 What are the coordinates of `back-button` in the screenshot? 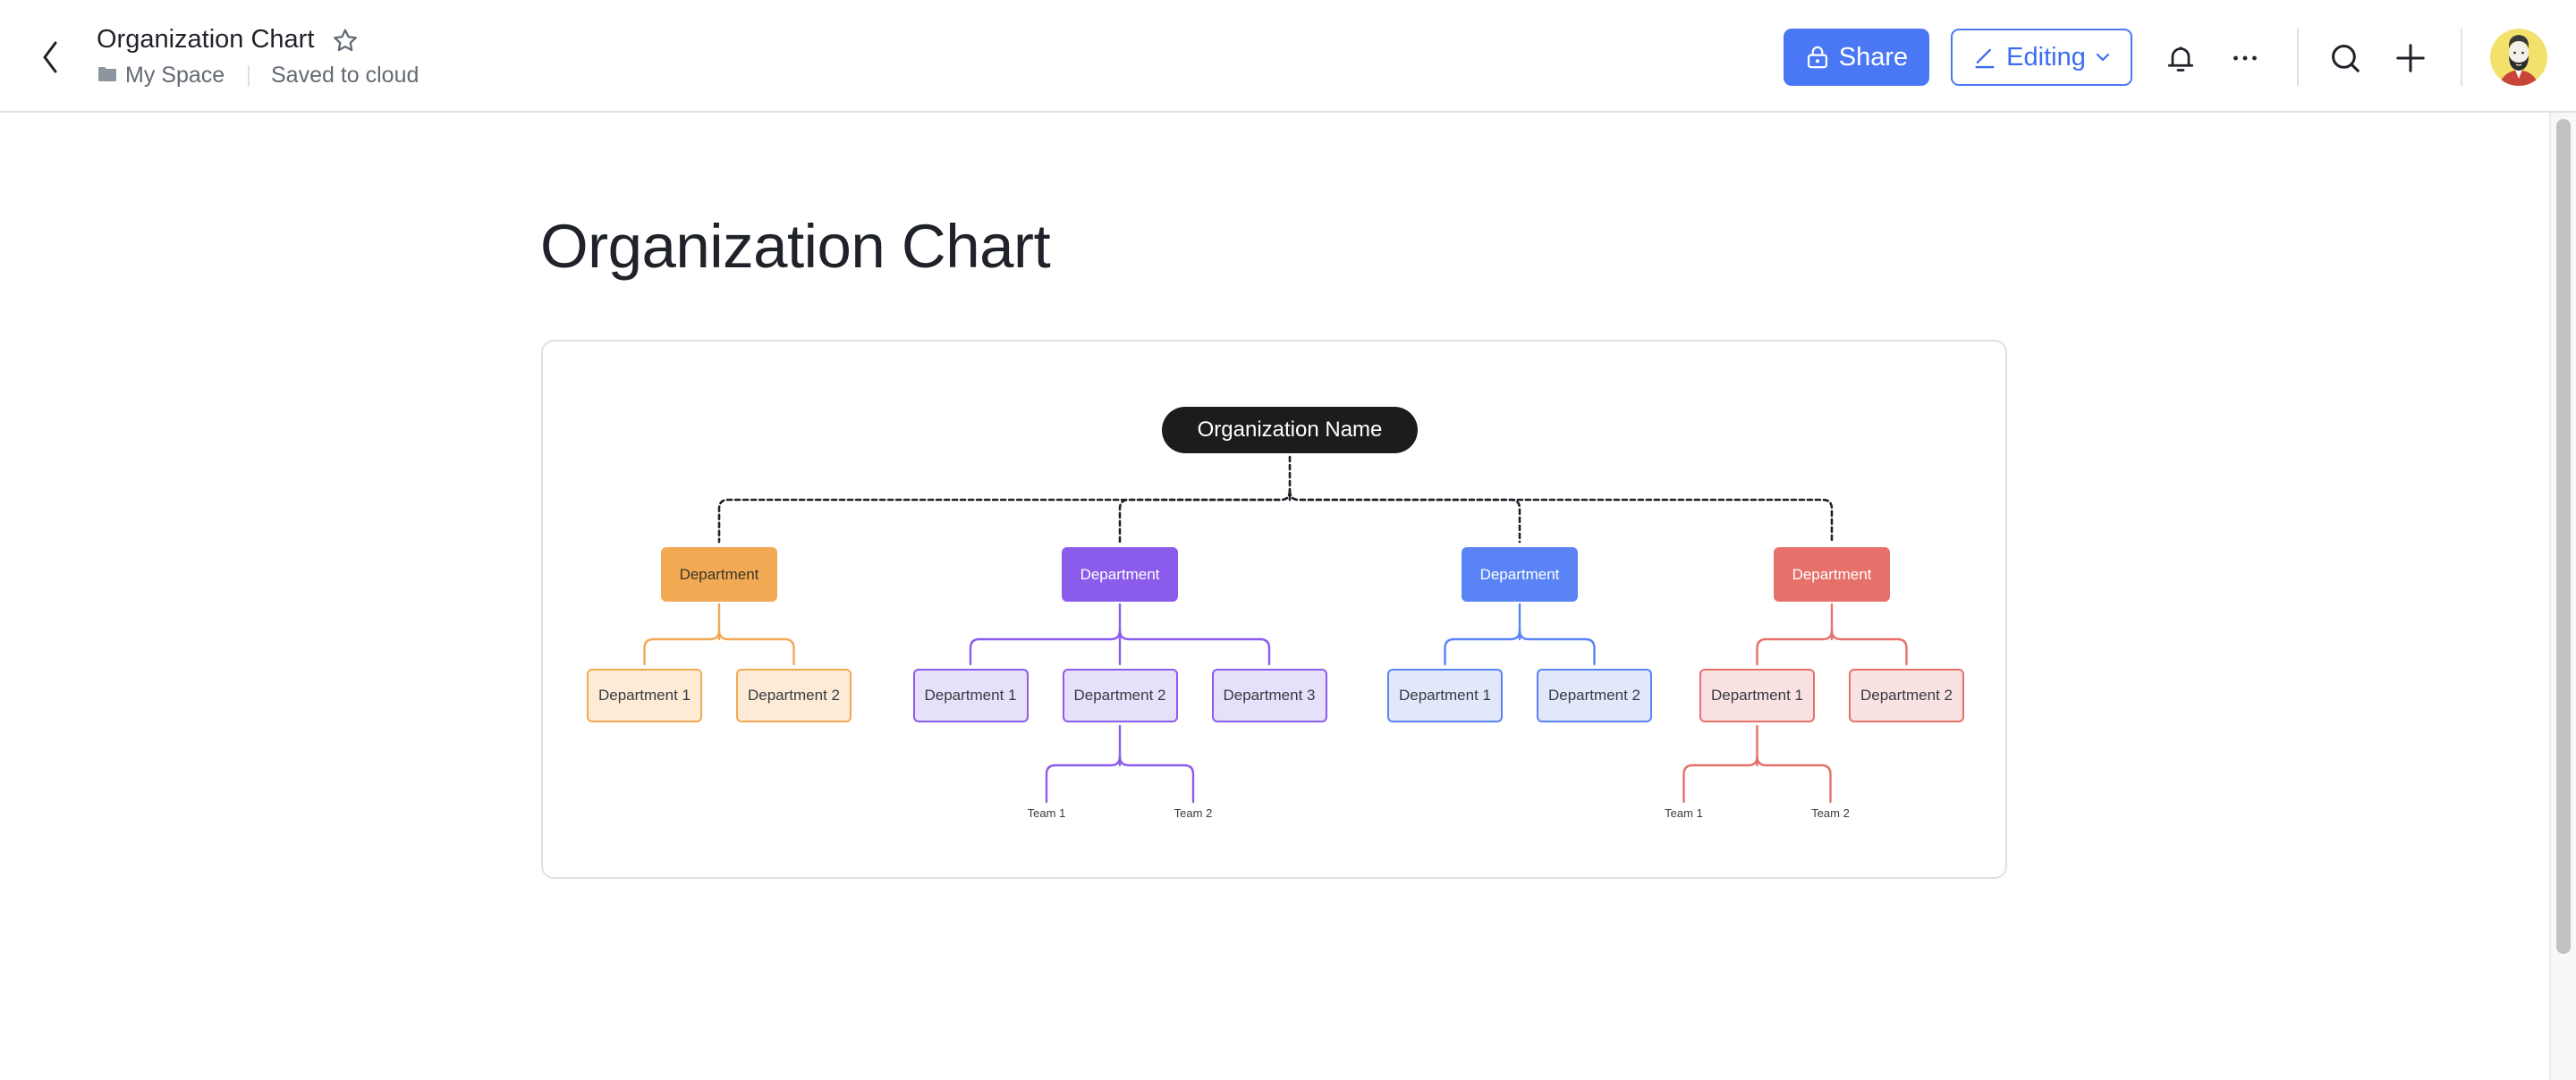 It's located at (51, 57).